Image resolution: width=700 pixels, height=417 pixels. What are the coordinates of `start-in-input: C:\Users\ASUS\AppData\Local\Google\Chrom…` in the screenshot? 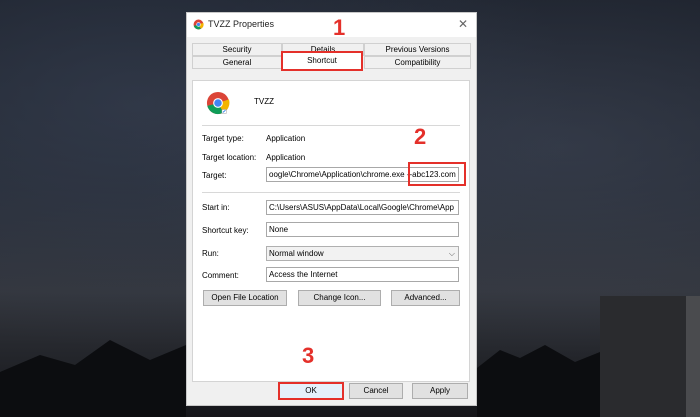 It's located at (362, 207).